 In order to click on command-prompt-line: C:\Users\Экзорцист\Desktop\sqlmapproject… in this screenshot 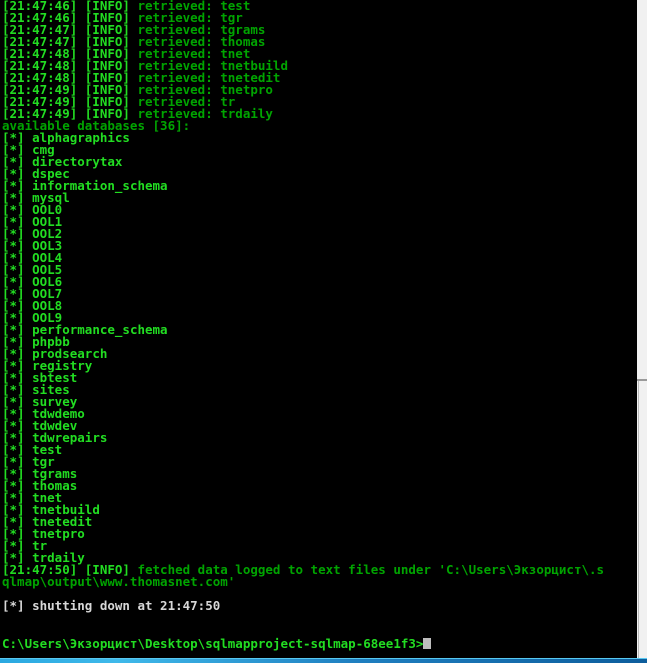, I will do `click(217, 643)`.